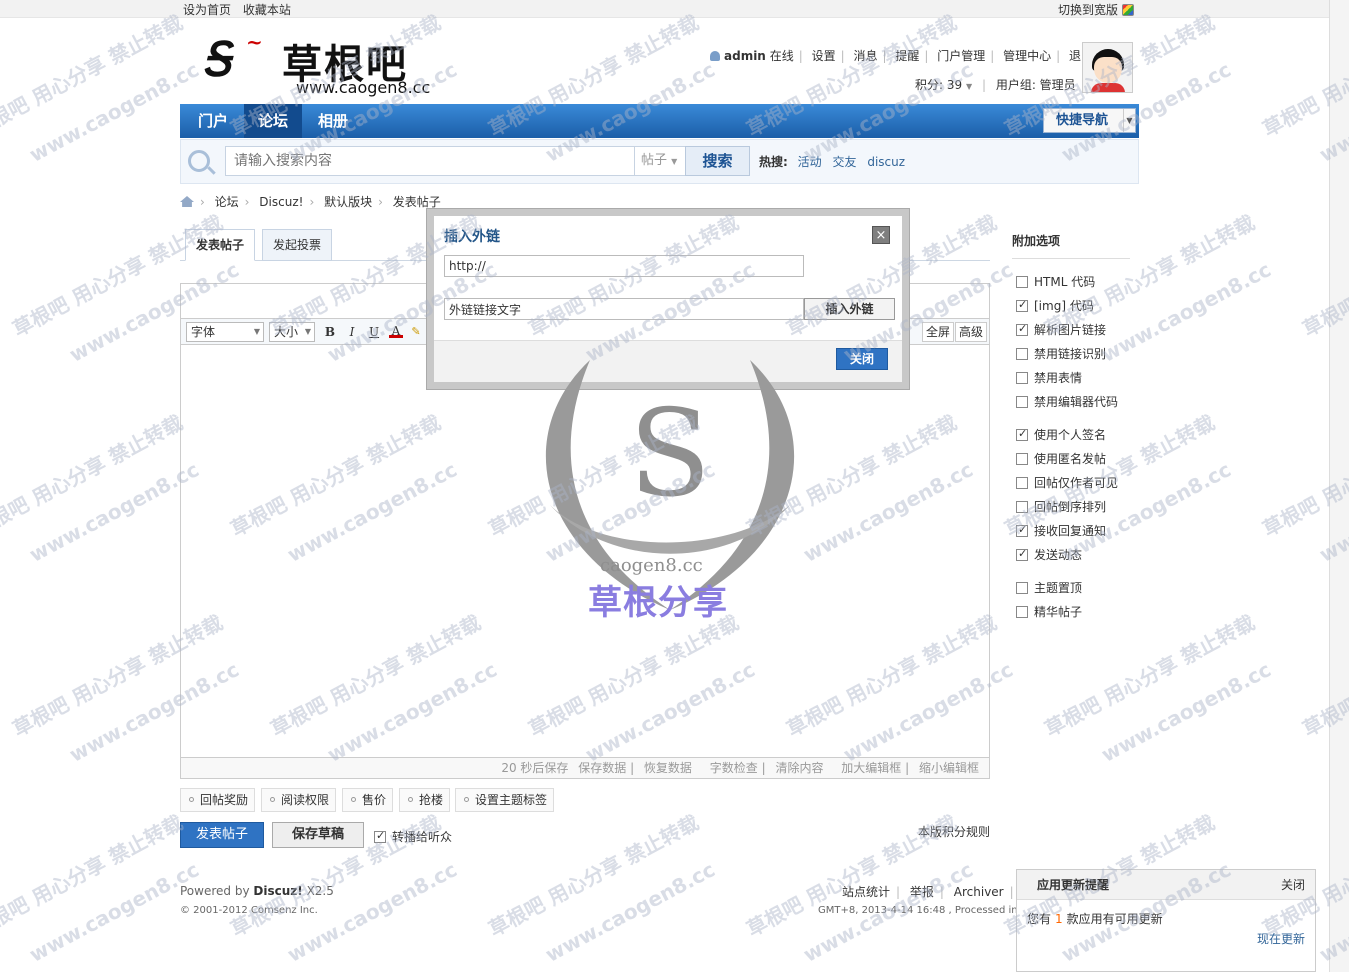 The height and width of the screenshot is (972, 1349). What do you see at coordinates (1067, 401) in the screenshot?
I see `sidebar-option: 禁用编辑器代码` at bounding box center [1067, 401].